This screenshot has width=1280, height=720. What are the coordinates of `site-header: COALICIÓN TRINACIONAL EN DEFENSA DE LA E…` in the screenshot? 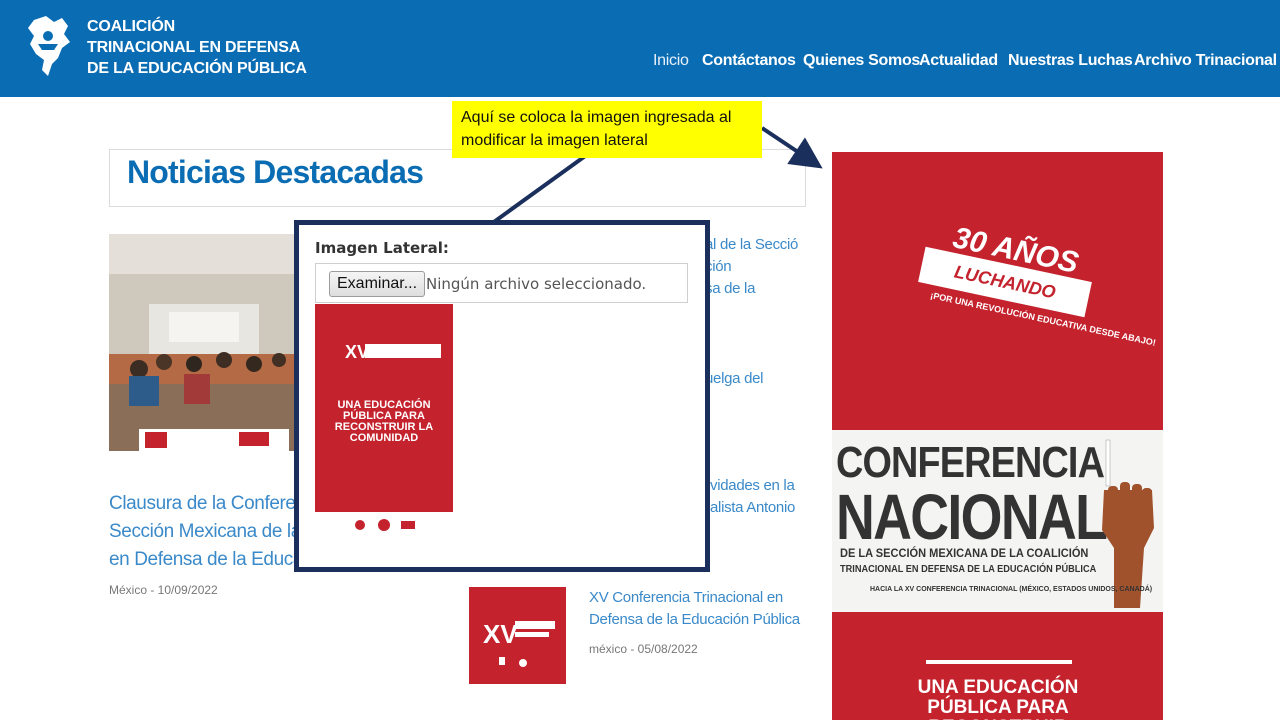 It's located at (640, 48).